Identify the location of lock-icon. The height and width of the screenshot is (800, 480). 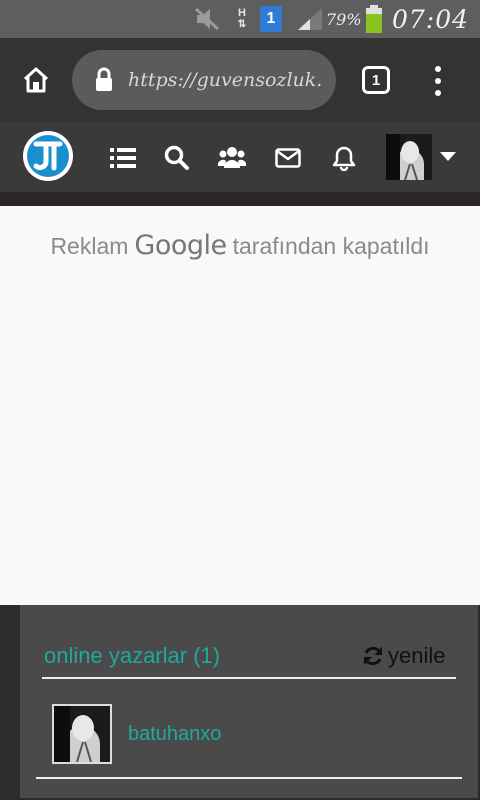
(104, 79).